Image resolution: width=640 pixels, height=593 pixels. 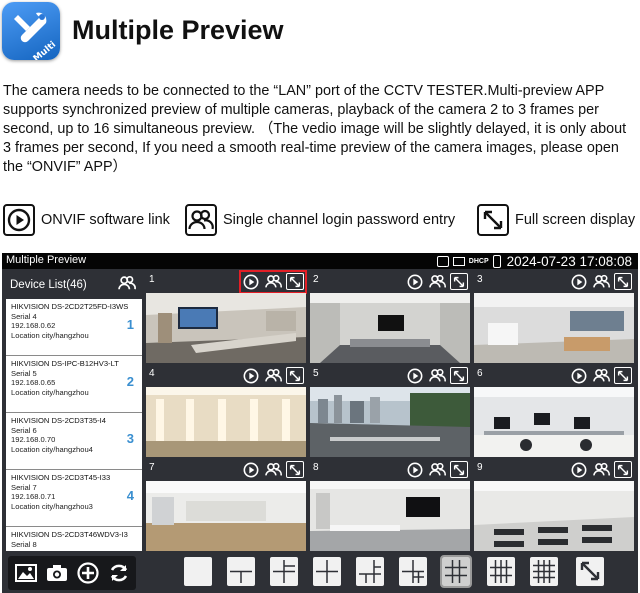 What do you see at coordinates (52, 506) in the screenshot?
I see `device-location: Location city/hangzhou3` at bounding box center [52, 506].